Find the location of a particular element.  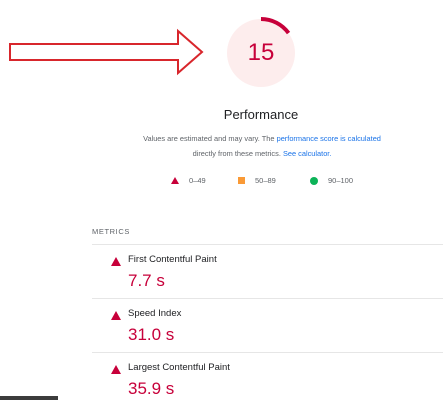

score-value: 15 is located at coordinates (261, 52).